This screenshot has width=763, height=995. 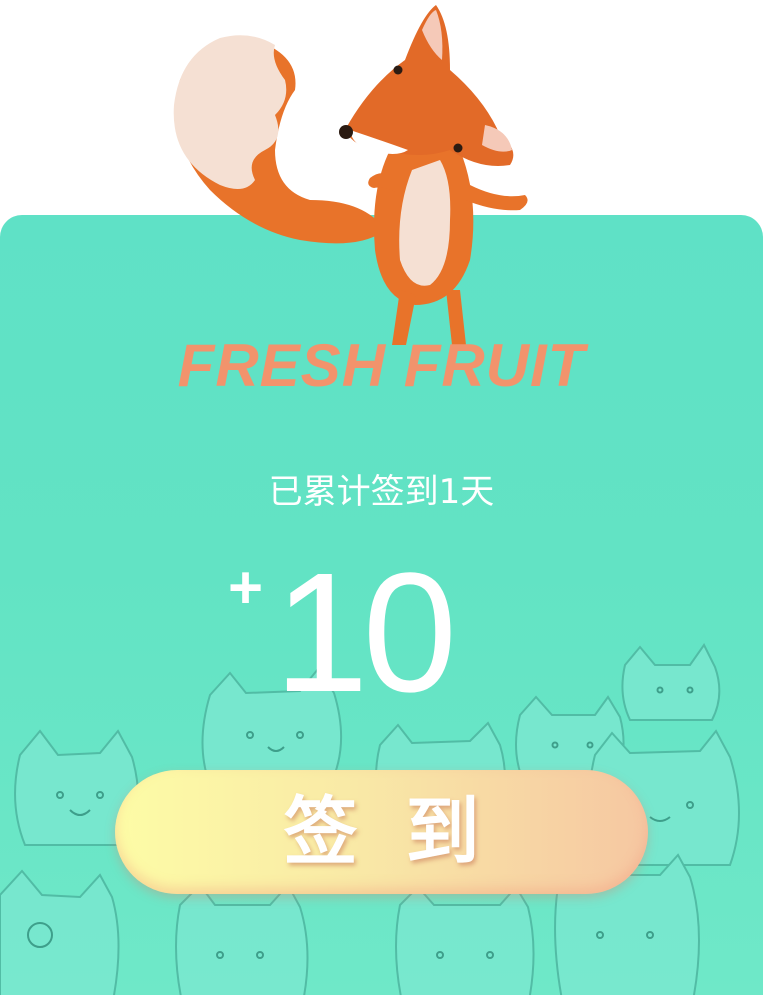 What do you see at coordinates (365, 633) in the screenshot?
I see `points-value: 10` at bounding box center [365, 633].